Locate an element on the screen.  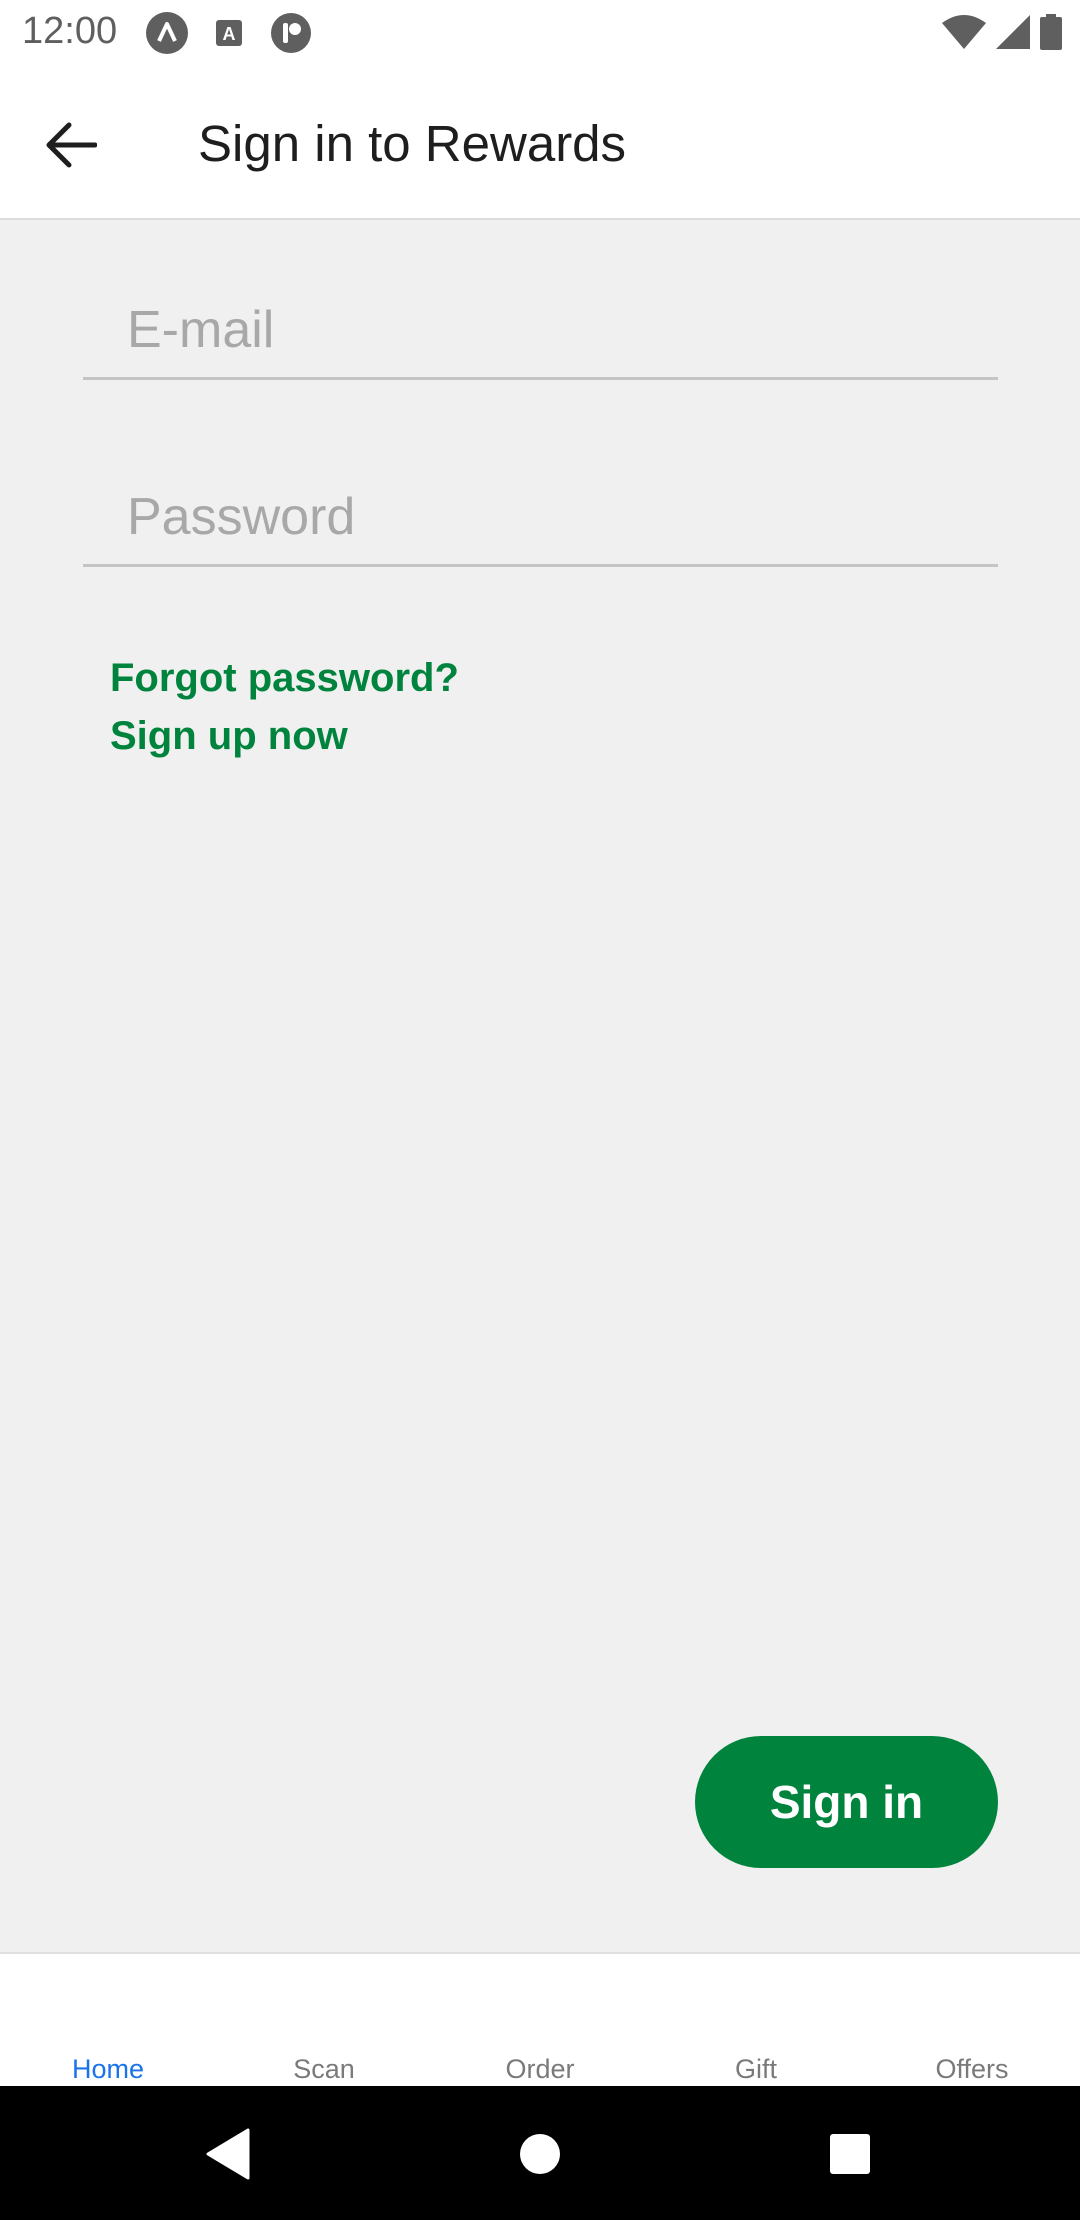
status-bar: 12:00 A is located at coordinates (540, 33).